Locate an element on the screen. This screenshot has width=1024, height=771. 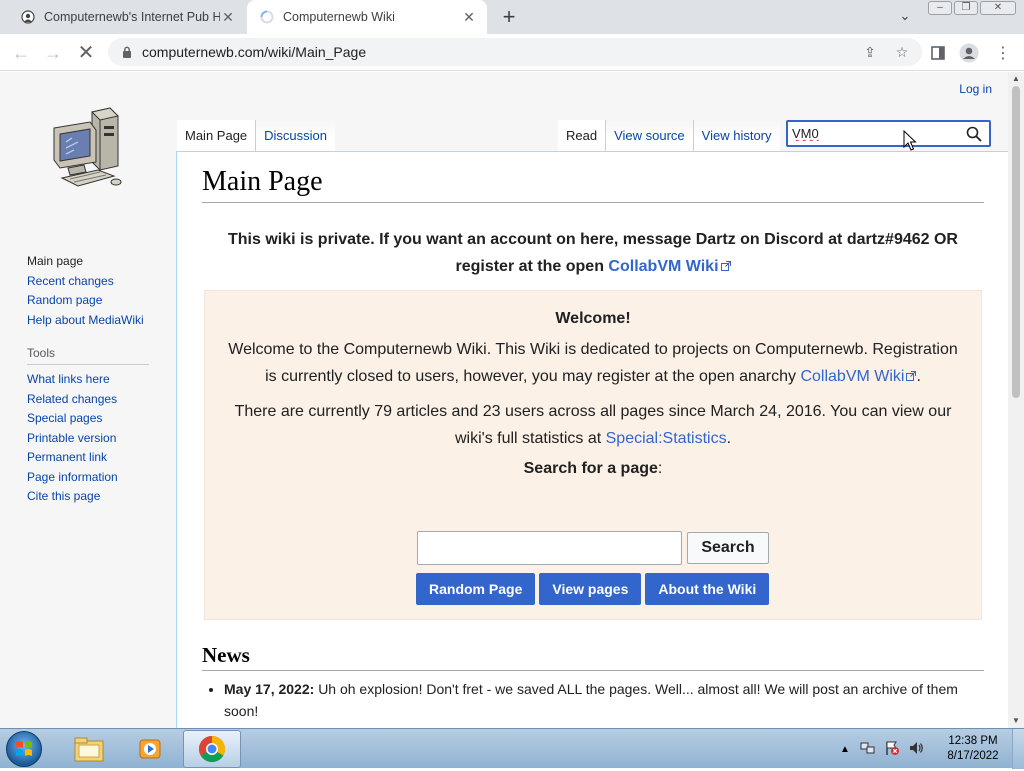
scroll-up-arrow-icon: ▲ is located at coordinates (1016, 79).